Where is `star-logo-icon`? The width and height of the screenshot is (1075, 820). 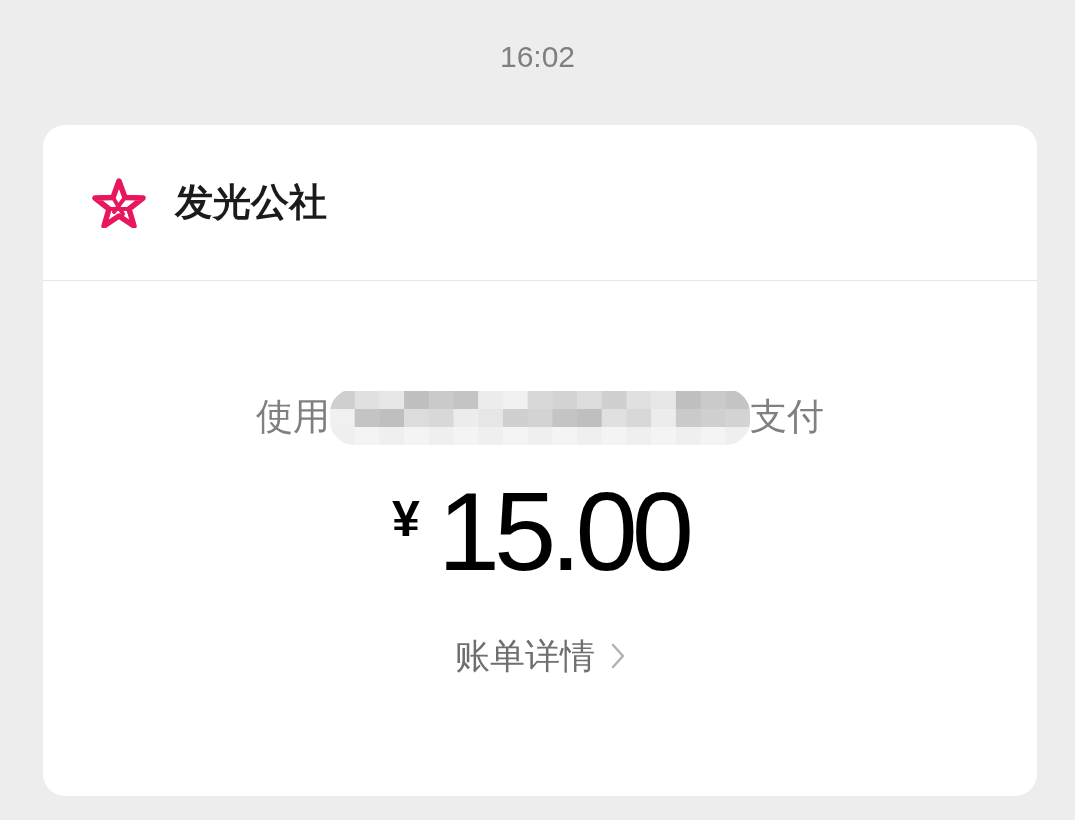
star-logo-icon is located at coordinates (119, 202).